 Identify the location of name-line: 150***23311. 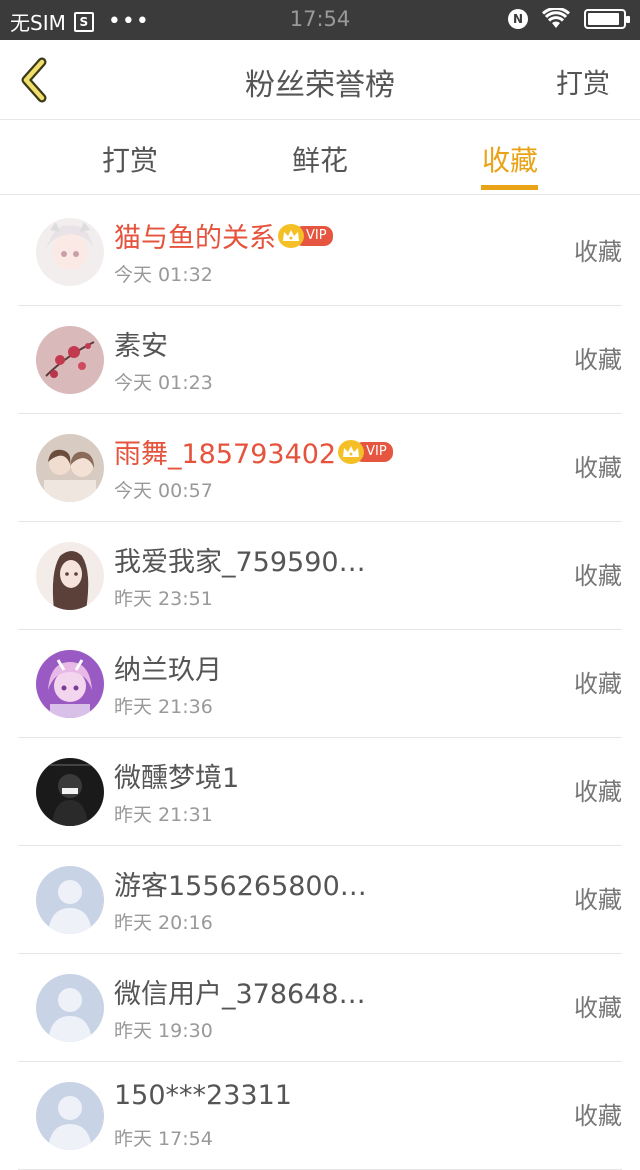
(203, 1095).